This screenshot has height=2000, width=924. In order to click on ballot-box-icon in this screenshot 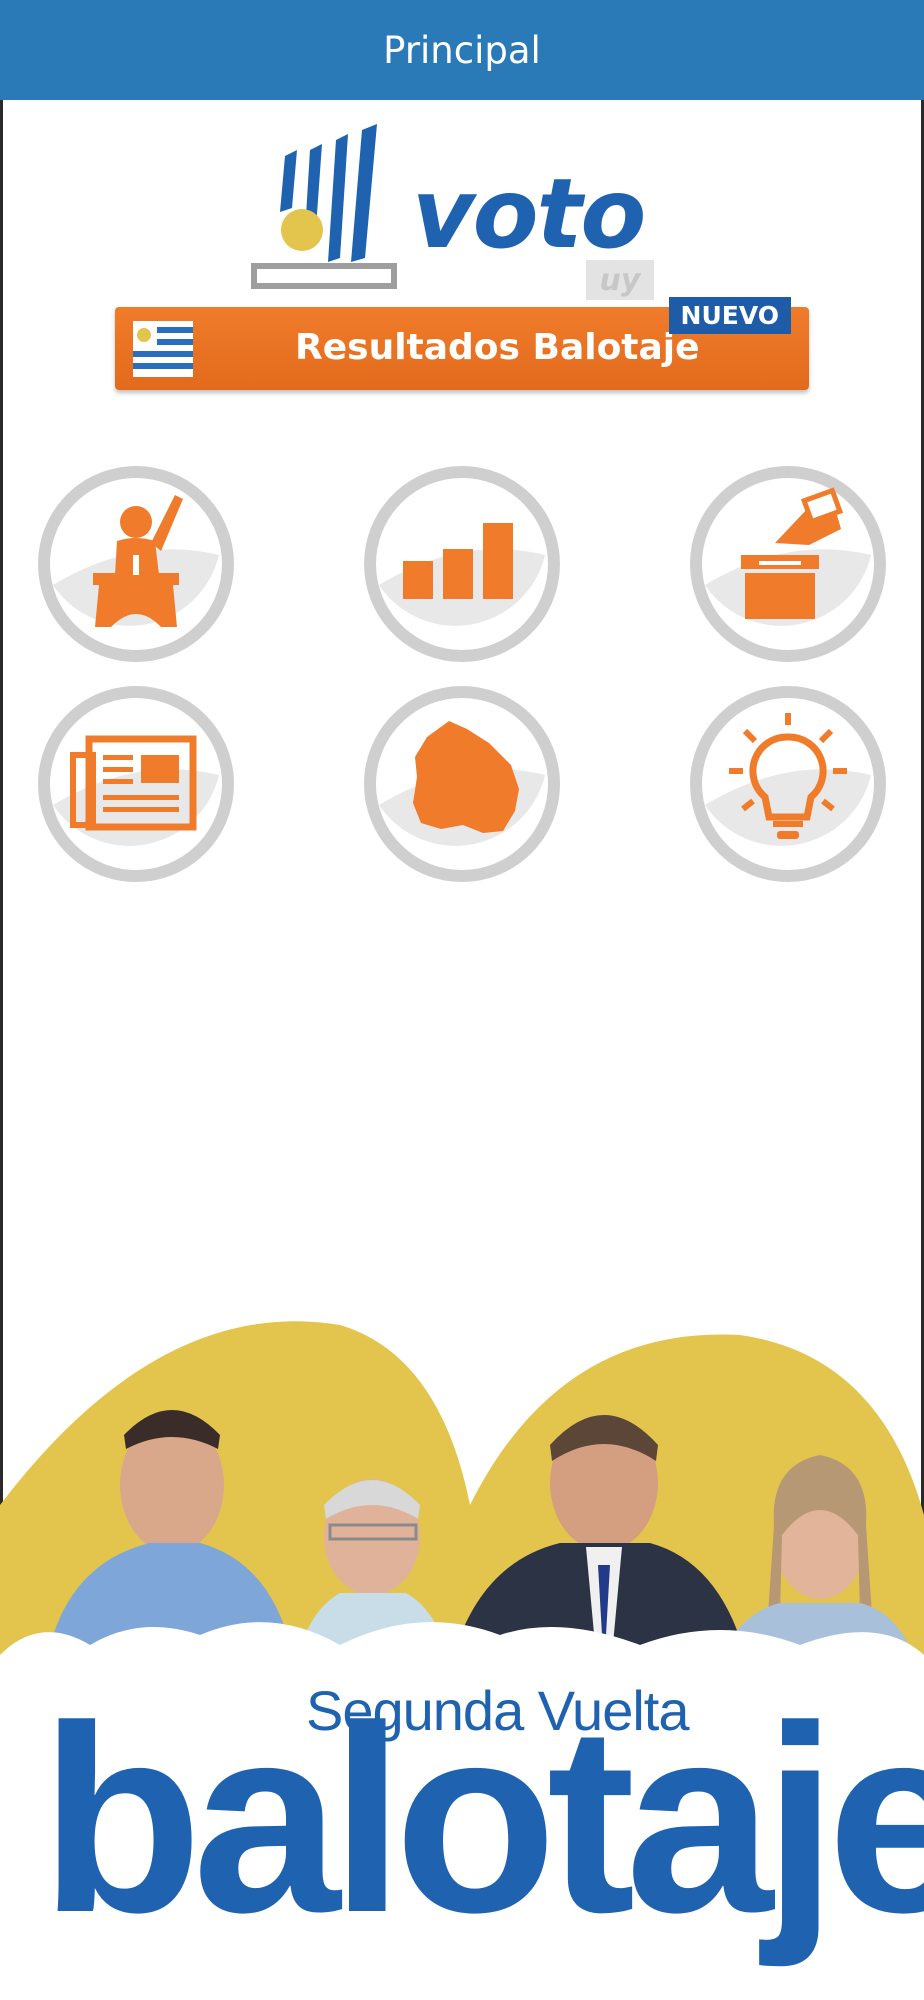, I will do `click(788, 564)`.